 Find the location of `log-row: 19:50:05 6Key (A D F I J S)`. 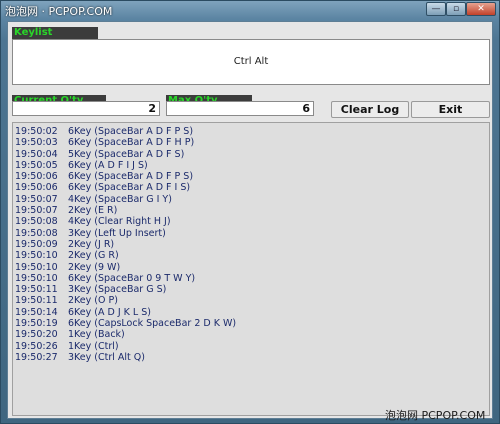

log-row: 19:50:05 6Key (A D F I J S) is located at coordinates (251, 165).